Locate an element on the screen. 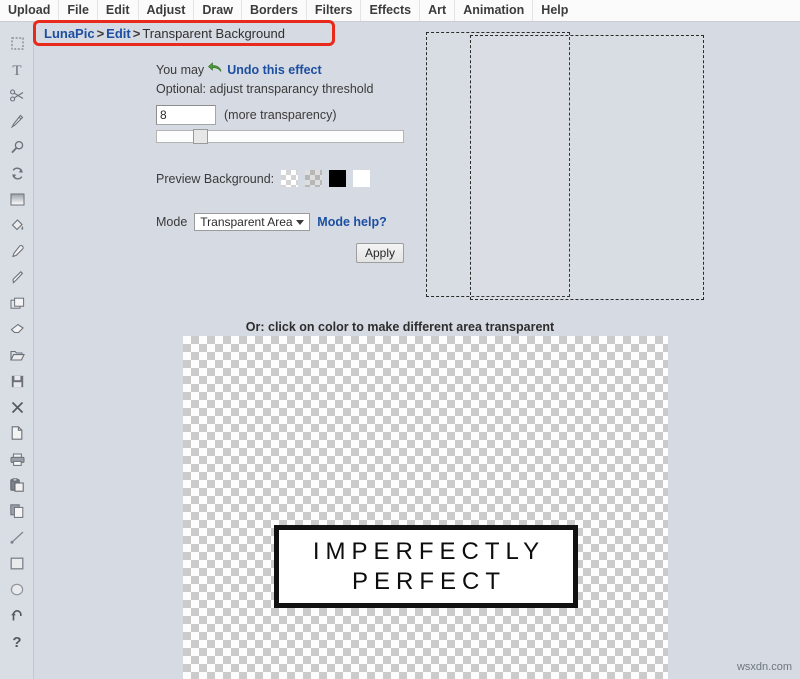  chevron-down-icon is located at coordinates (300, 222).